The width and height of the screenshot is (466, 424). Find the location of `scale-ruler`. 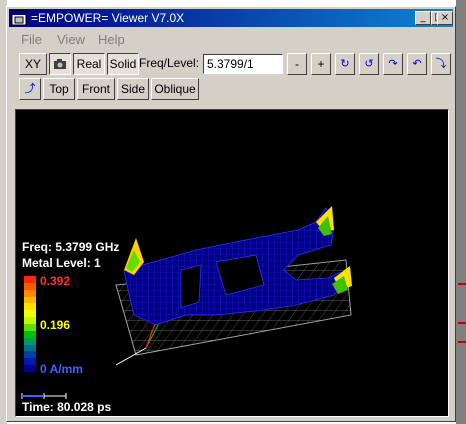

scale-ruler is located at coordinates (44, 396).